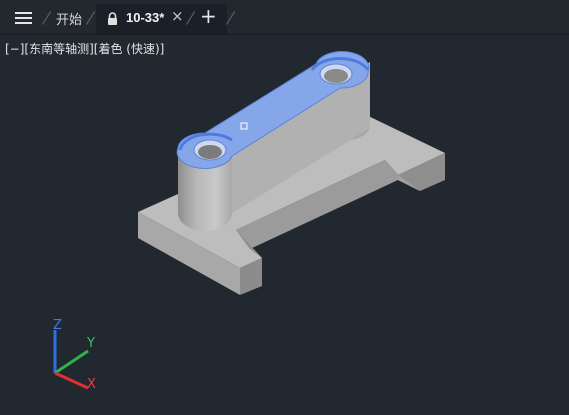 This screenshot has height=415, width=569. Describe the element at coordinates (74, 355) in the screenshot. I see `ucs-icon: Z Y X` at that location.